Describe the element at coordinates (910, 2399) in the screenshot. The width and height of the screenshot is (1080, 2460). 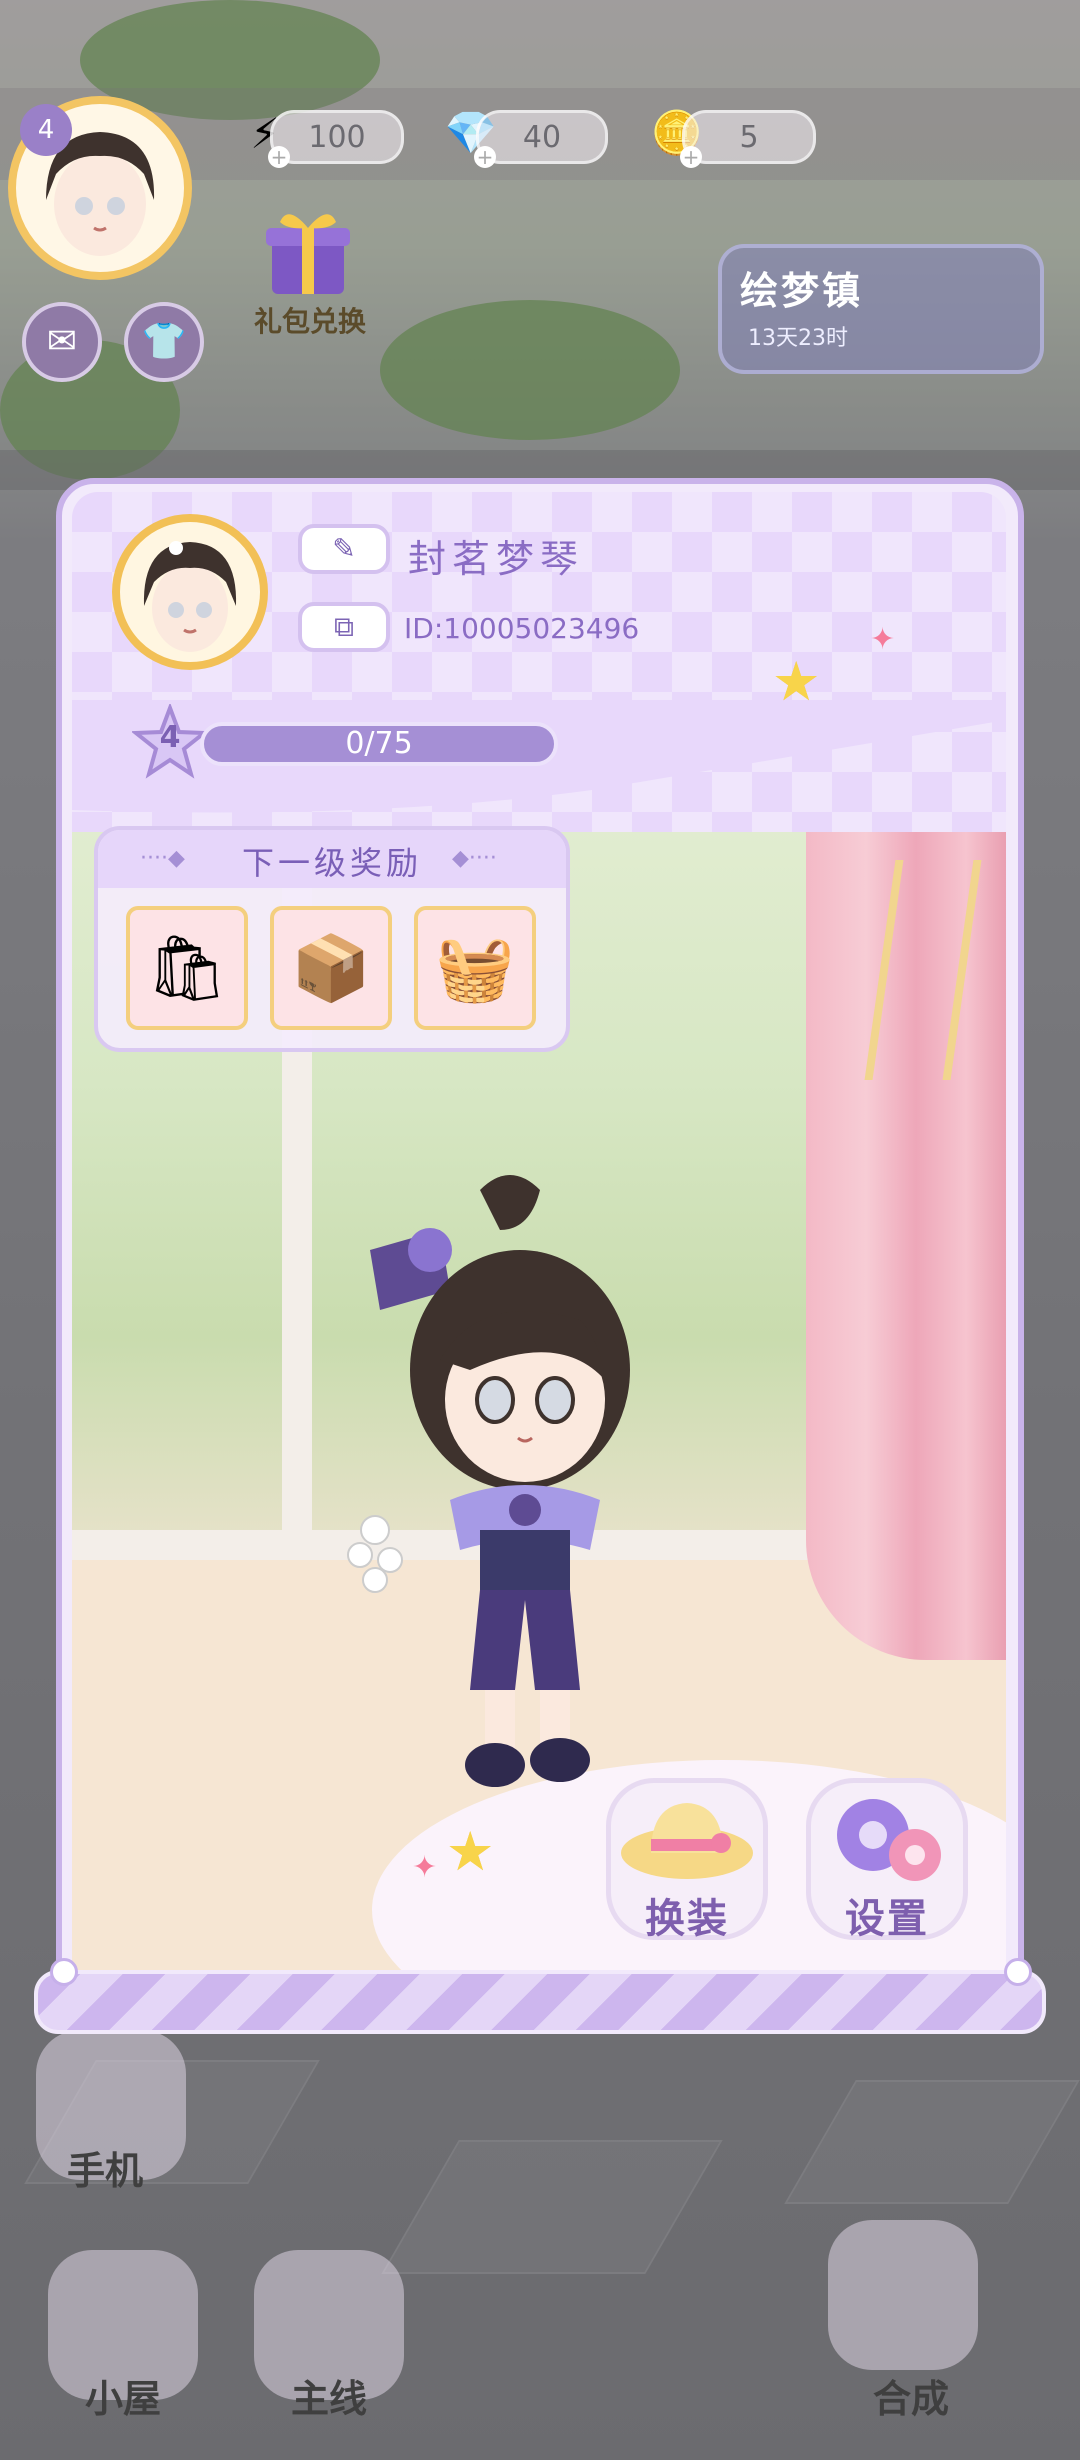
I see `merge-label: 合成` at that location.